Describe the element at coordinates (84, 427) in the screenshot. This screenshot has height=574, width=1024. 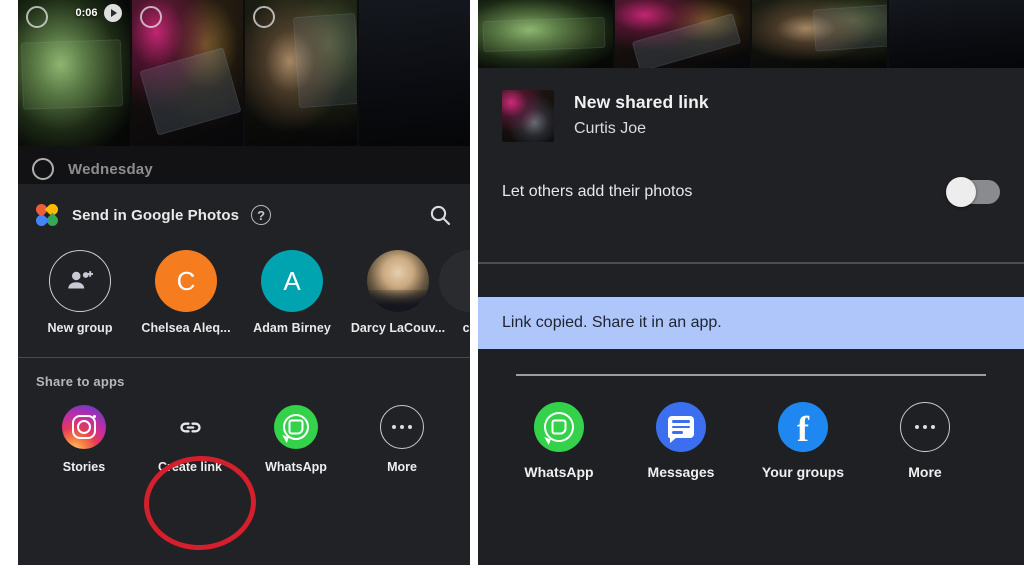
I see `instagram-icon` at that location.